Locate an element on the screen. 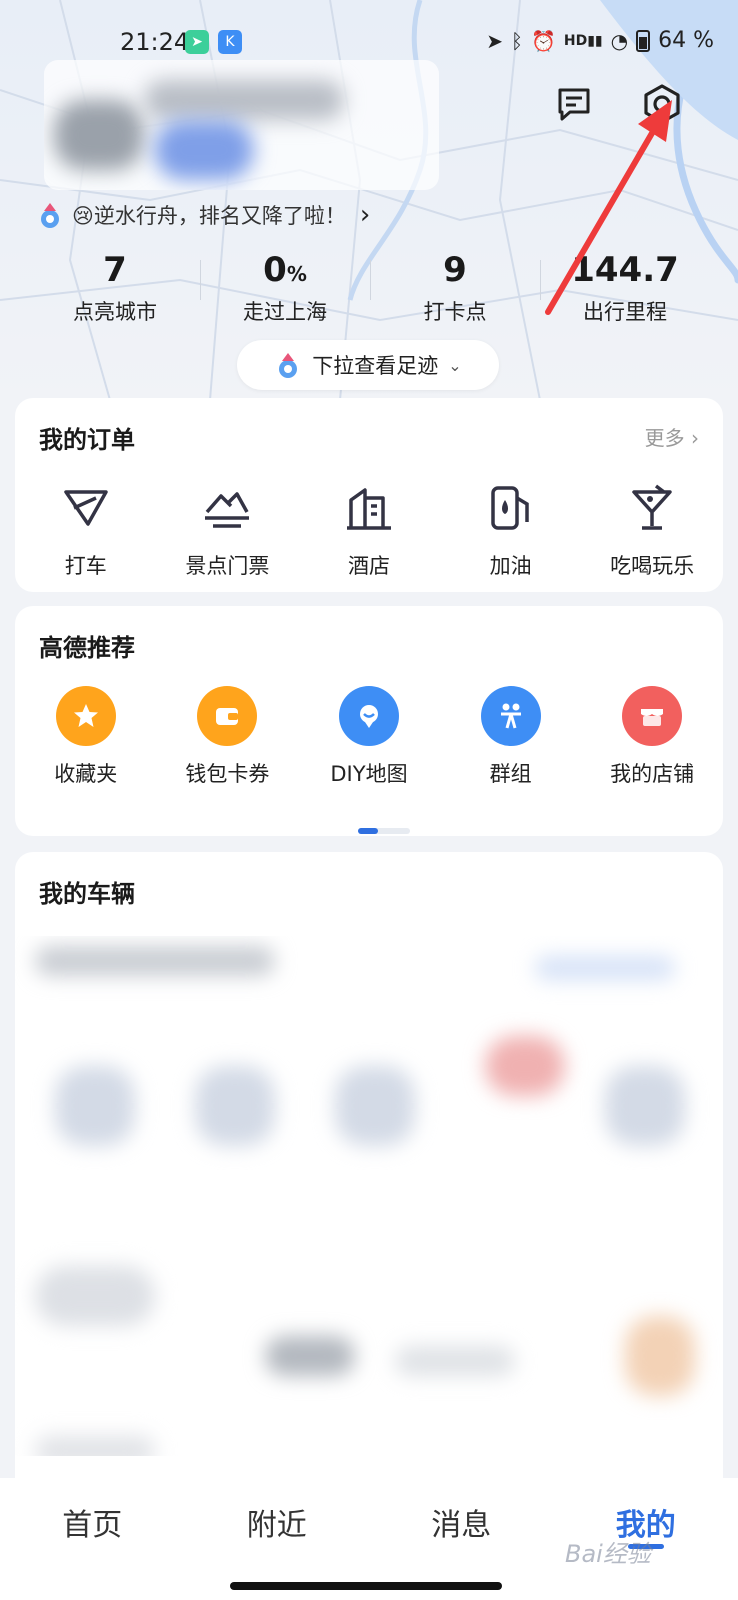 Image resolution: width=738 pixels, height=1600 pixels. bluetooth-icon: ᛒ is located at coordinates (516, 40).